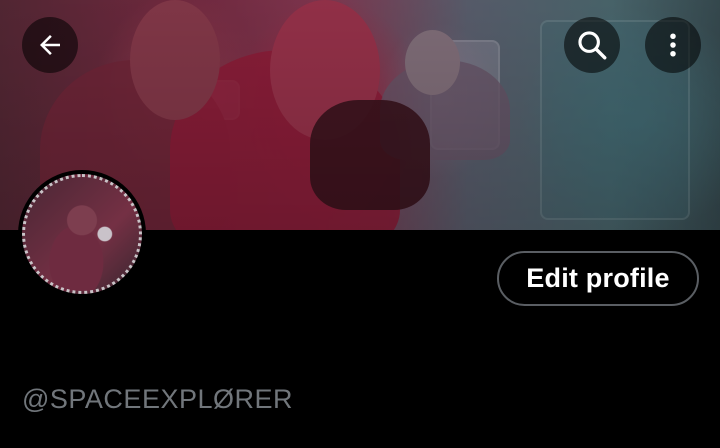  I want to click on arrow-left-icon, so click(50, 45).